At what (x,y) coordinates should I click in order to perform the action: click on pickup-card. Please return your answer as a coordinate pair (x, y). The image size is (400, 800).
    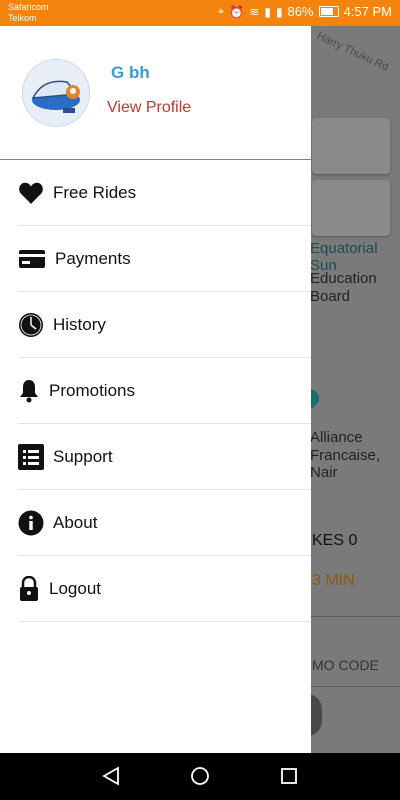
    Looking at the image, I should click on (351, 146).